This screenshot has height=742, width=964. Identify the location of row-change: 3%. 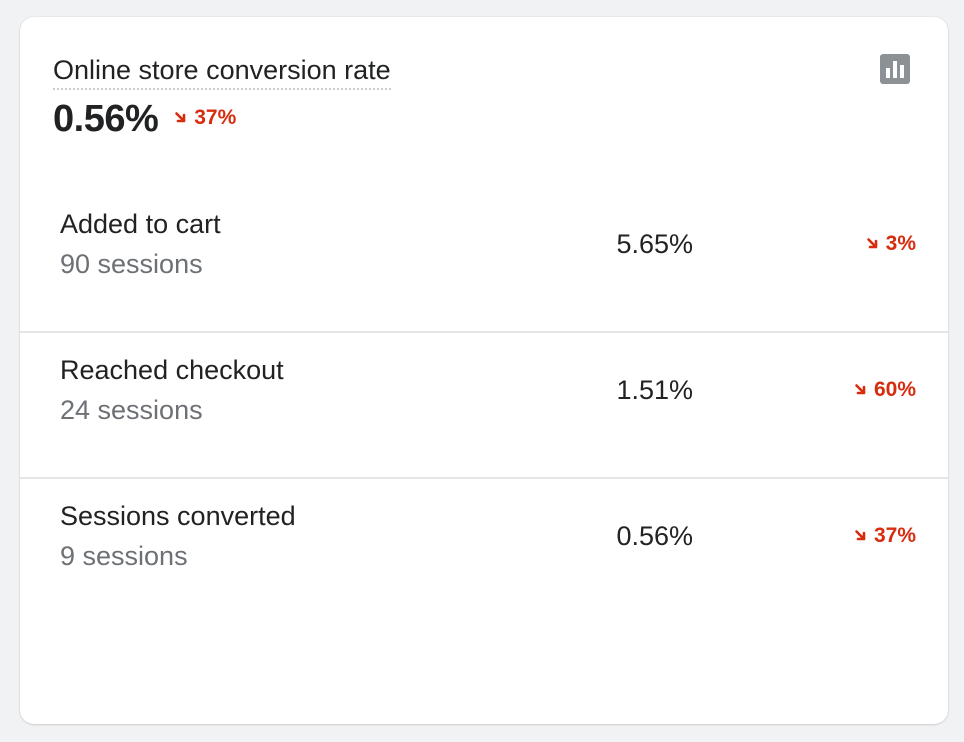
(891, 244).